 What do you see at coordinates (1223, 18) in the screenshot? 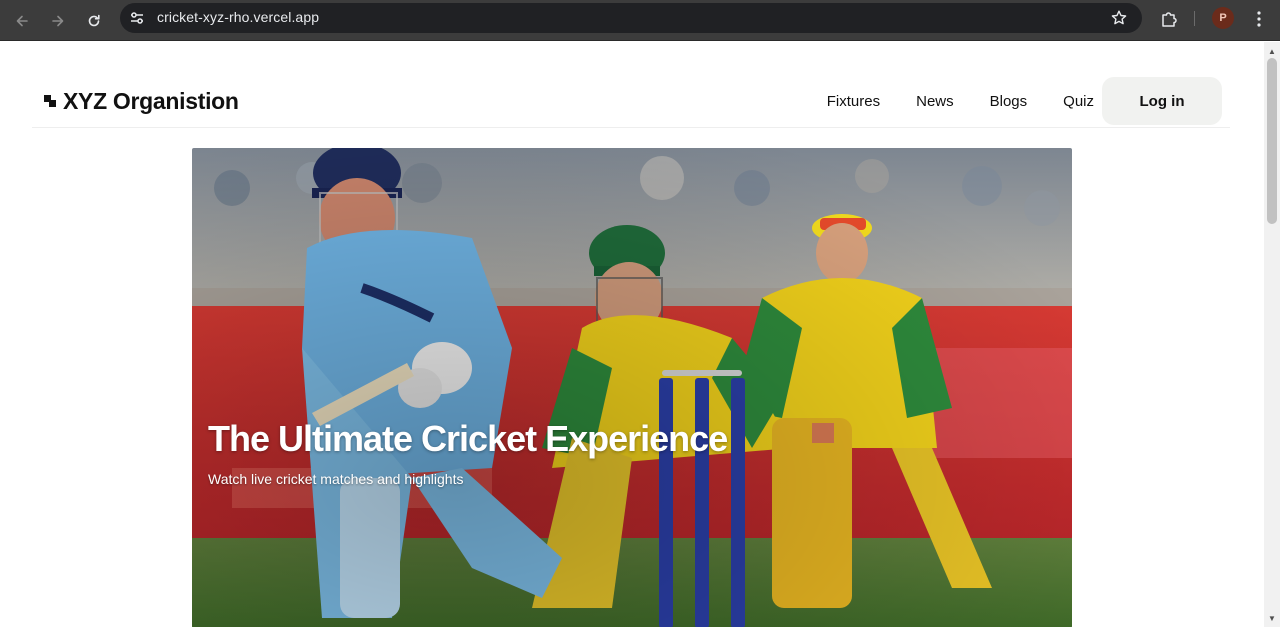
I see `profile-avatar: P` at bounding box center [1223, 18].